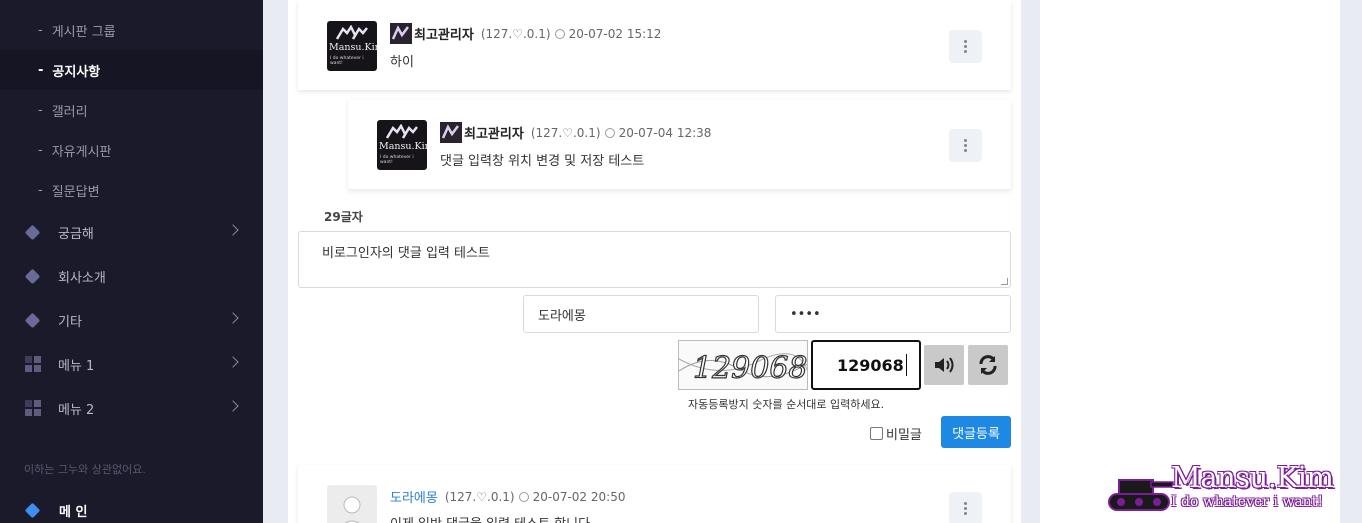 This screenshot has height=523, width=1362. Describe the element at coordinates (131, 276) in the screenshot. I see `sidebar-item-about: 회사소개` at that location.